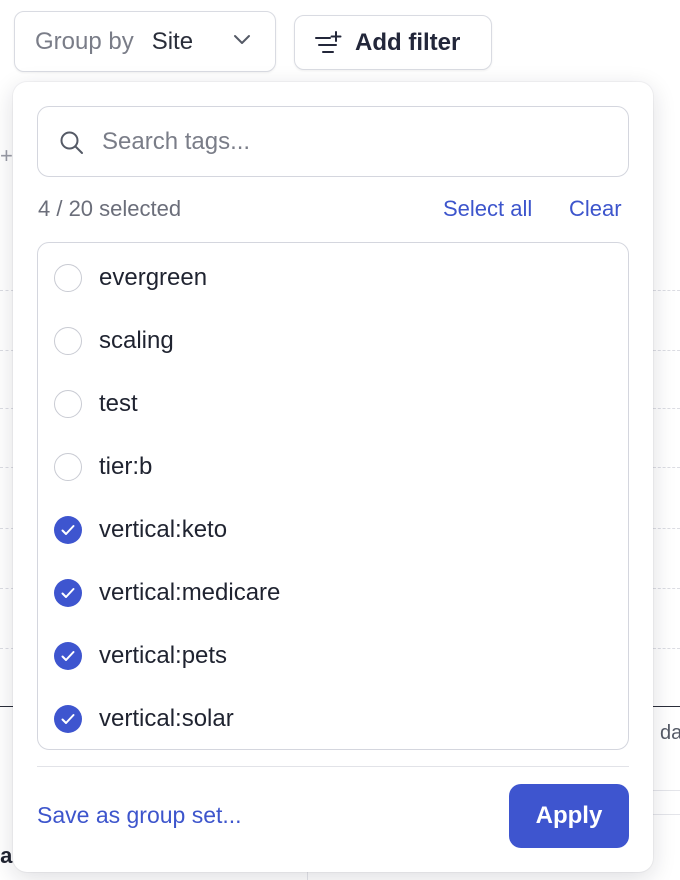  Describe the element at coordinates (6, 155) in the screenshot. I see `background-plus-tick: +` at that location.